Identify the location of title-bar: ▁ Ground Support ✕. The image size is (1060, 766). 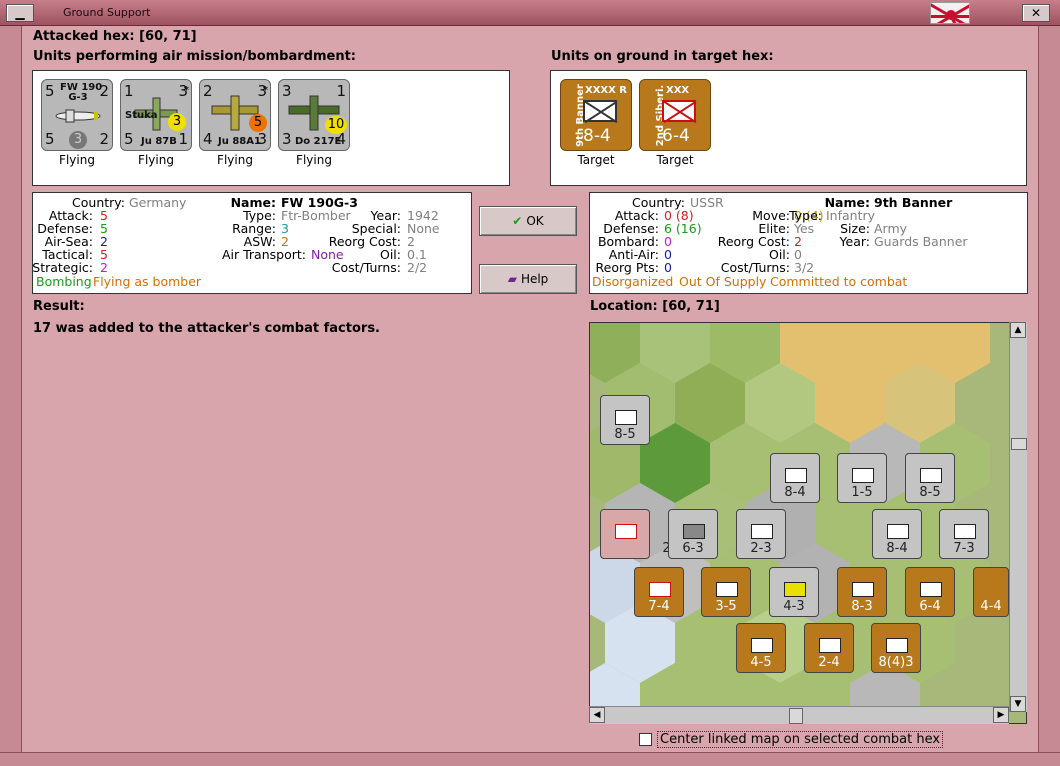
(530, 13).